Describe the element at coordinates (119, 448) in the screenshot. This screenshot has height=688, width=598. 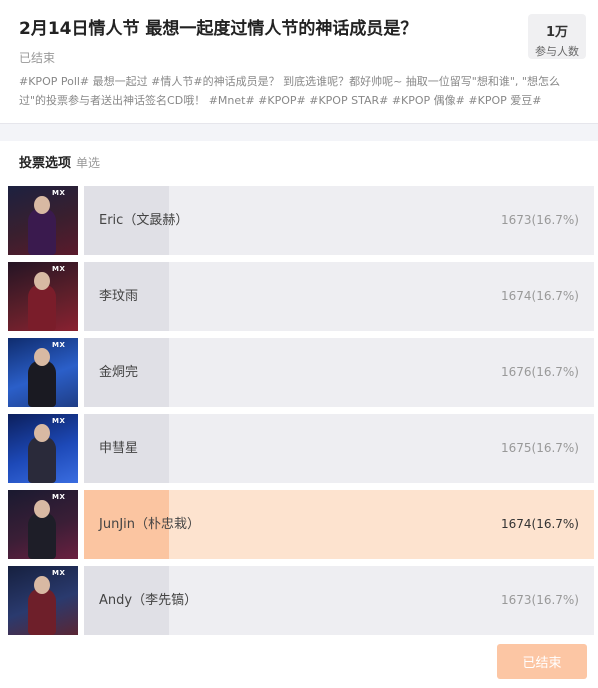
I see `option-name: 申彗星` at that location.